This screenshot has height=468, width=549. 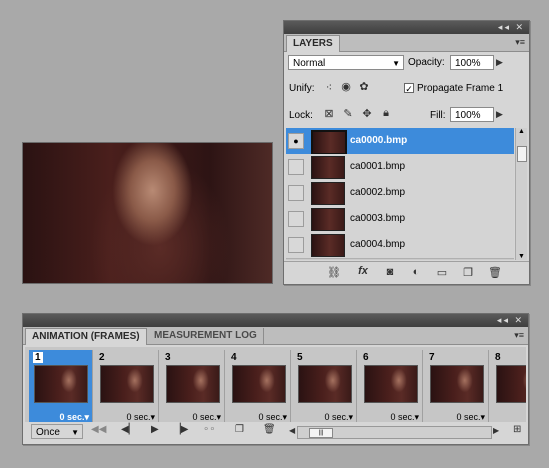 What do you see at coordinates (346, 86) in the screenshot?
I see `unify-visibility-icon: ◉` at bounding box center [346, 86].